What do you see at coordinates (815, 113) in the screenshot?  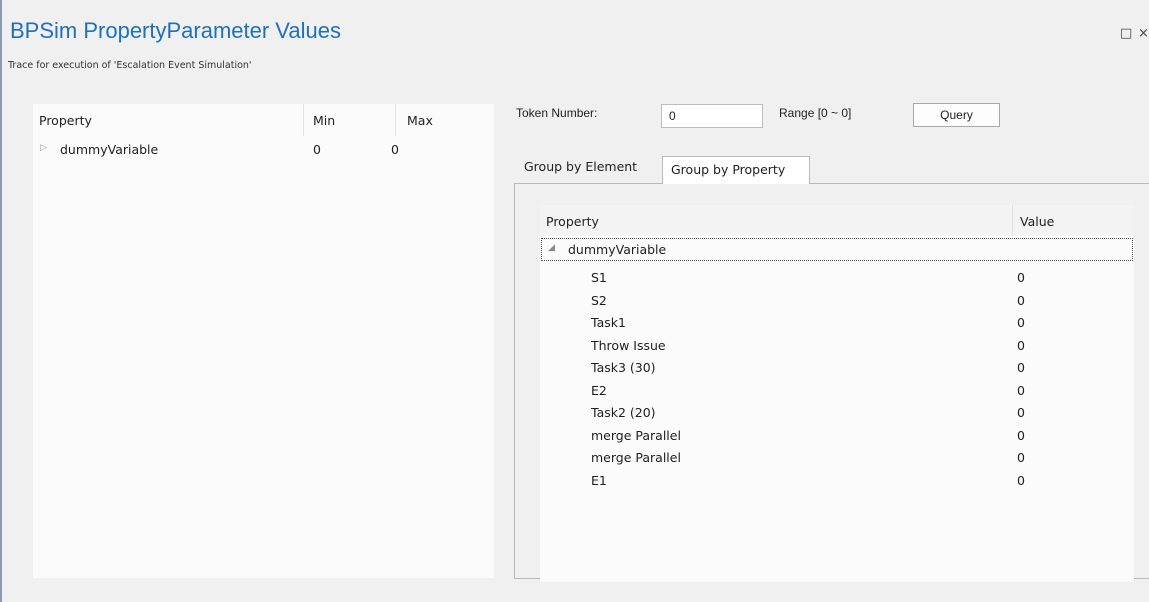 I see `range-label: Range [0 ~ 0]` at bounding box center [815, 113].